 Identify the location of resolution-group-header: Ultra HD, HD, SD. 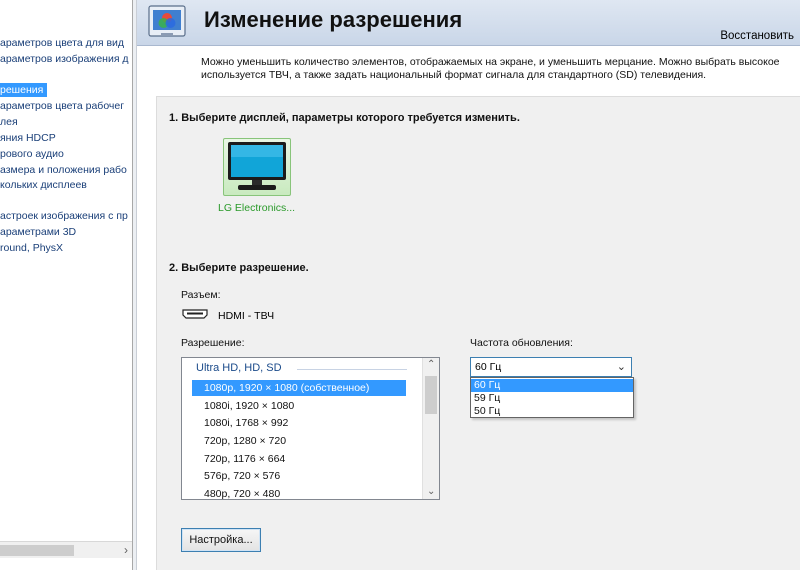
(239, 368).